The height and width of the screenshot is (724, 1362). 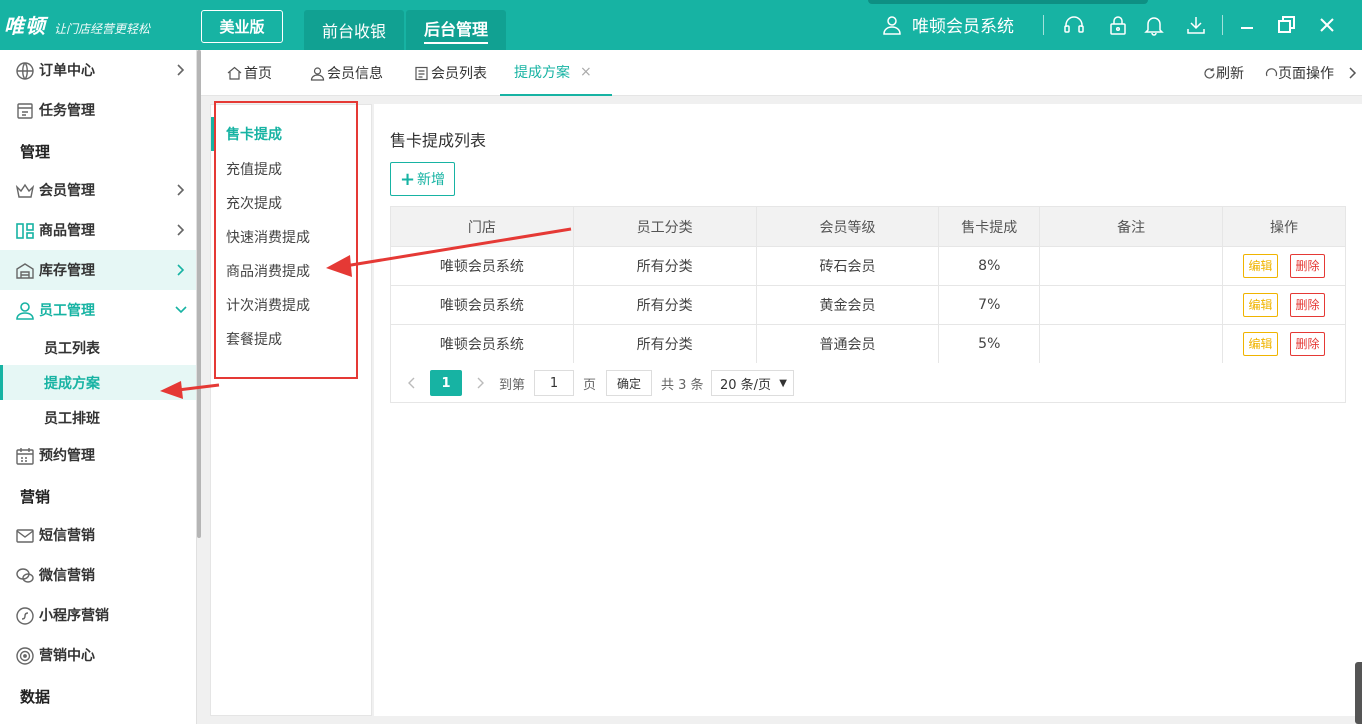 I want to click on home-icon, so click(x=234, y=73).